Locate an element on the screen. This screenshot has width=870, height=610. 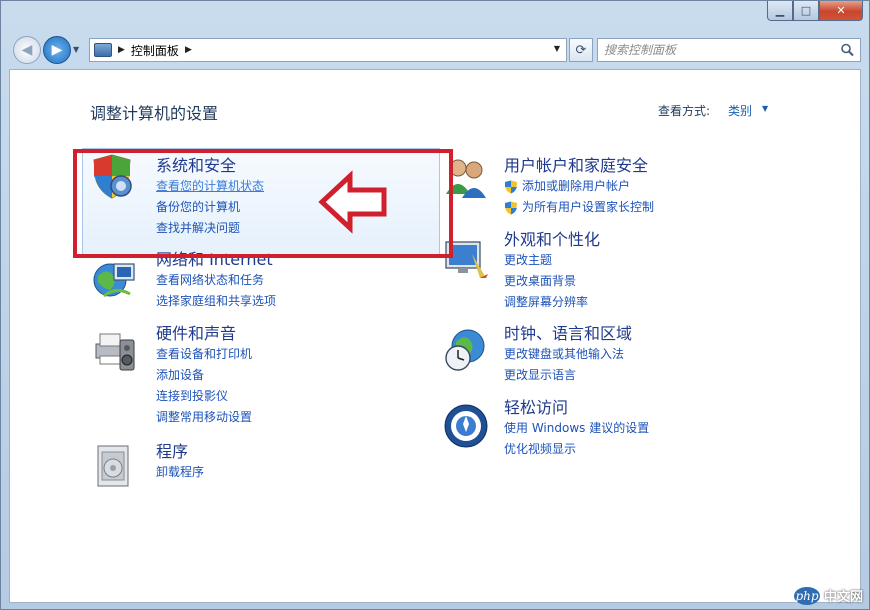
control-panel-icon is located at coordinates (103, 50).